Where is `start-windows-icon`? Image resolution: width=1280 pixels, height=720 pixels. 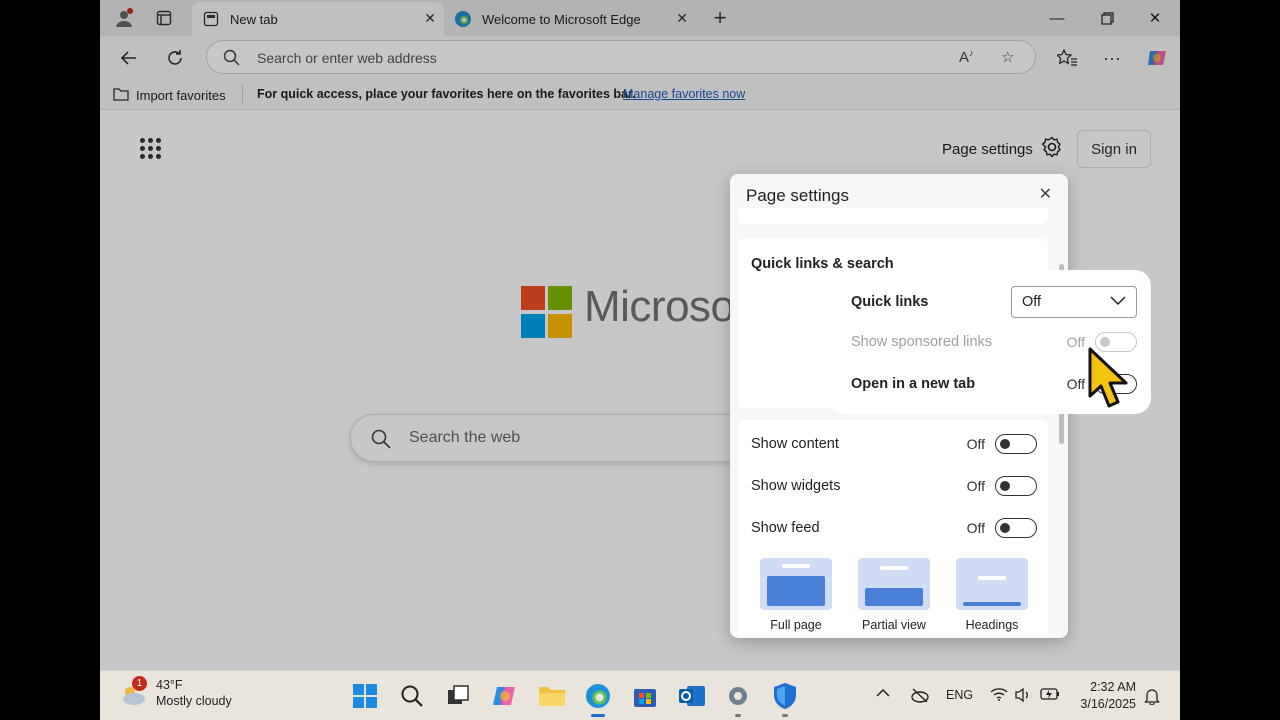 start-windows-icon is located at coordinates (365, 696).